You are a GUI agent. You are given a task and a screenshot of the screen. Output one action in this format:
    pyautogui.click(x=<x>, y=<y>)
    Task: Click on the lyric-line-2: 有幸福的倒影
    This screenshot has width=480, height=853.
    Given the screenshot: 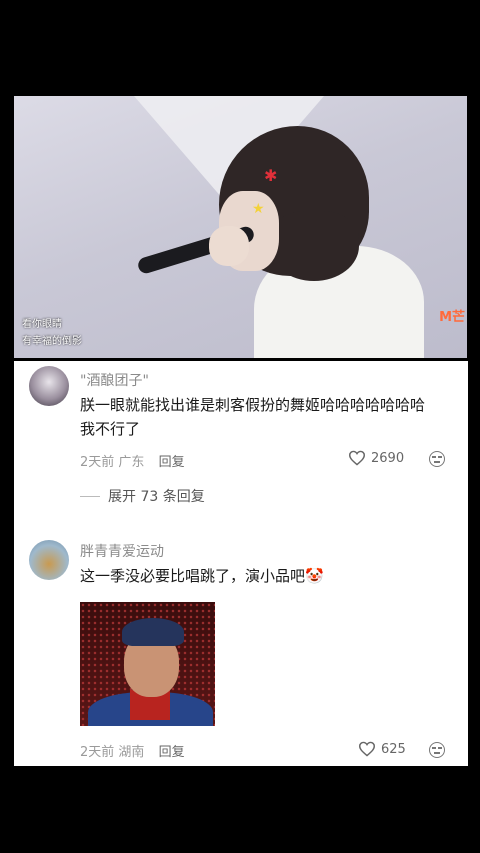 What is the action you would take?
    pyautogui.click(x=52, y=341)
    